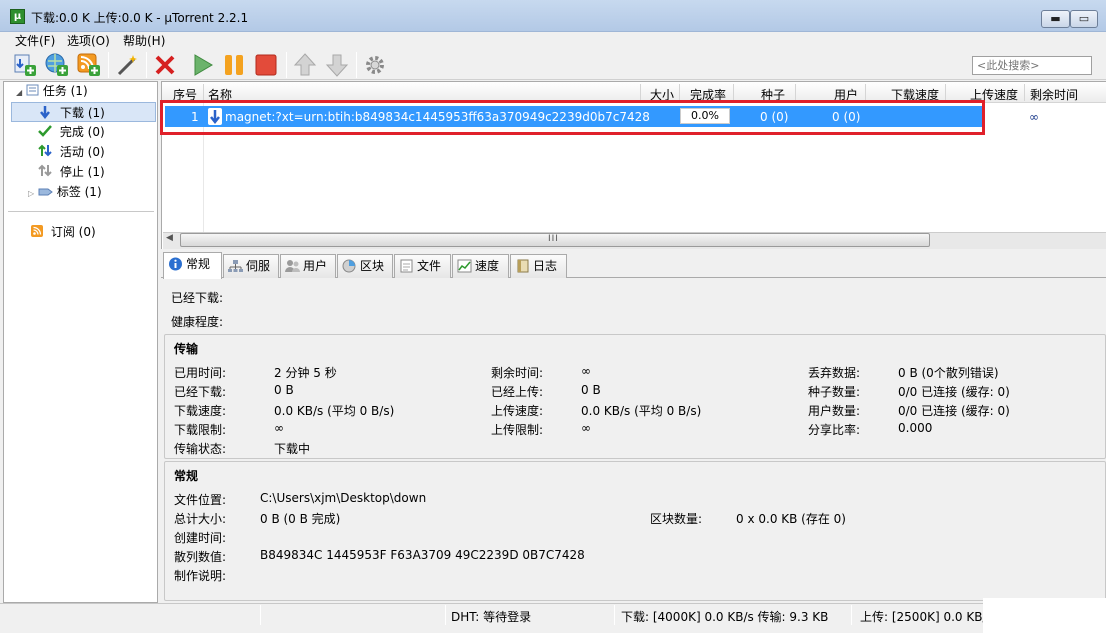 The image size is (1106, 633). I want to click on pieces-value: 0 x 0.0 KB (存在 0), so click(791, 519).